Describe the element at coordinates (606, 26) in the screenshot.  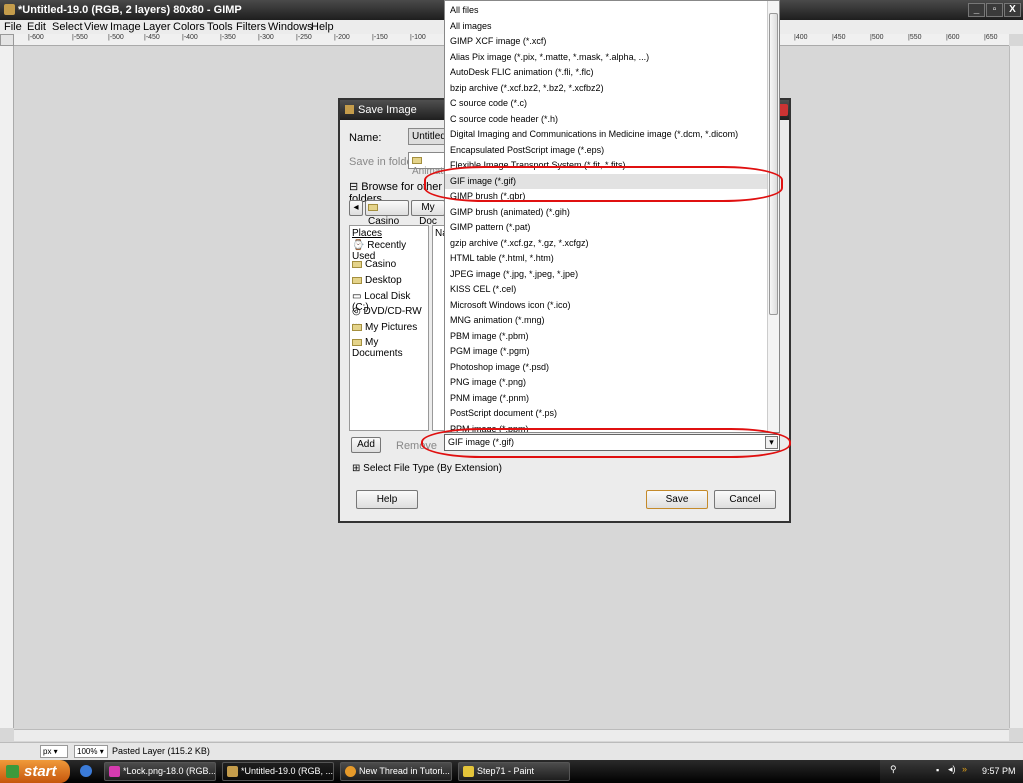
I see `file-type-option: All images` at that location.